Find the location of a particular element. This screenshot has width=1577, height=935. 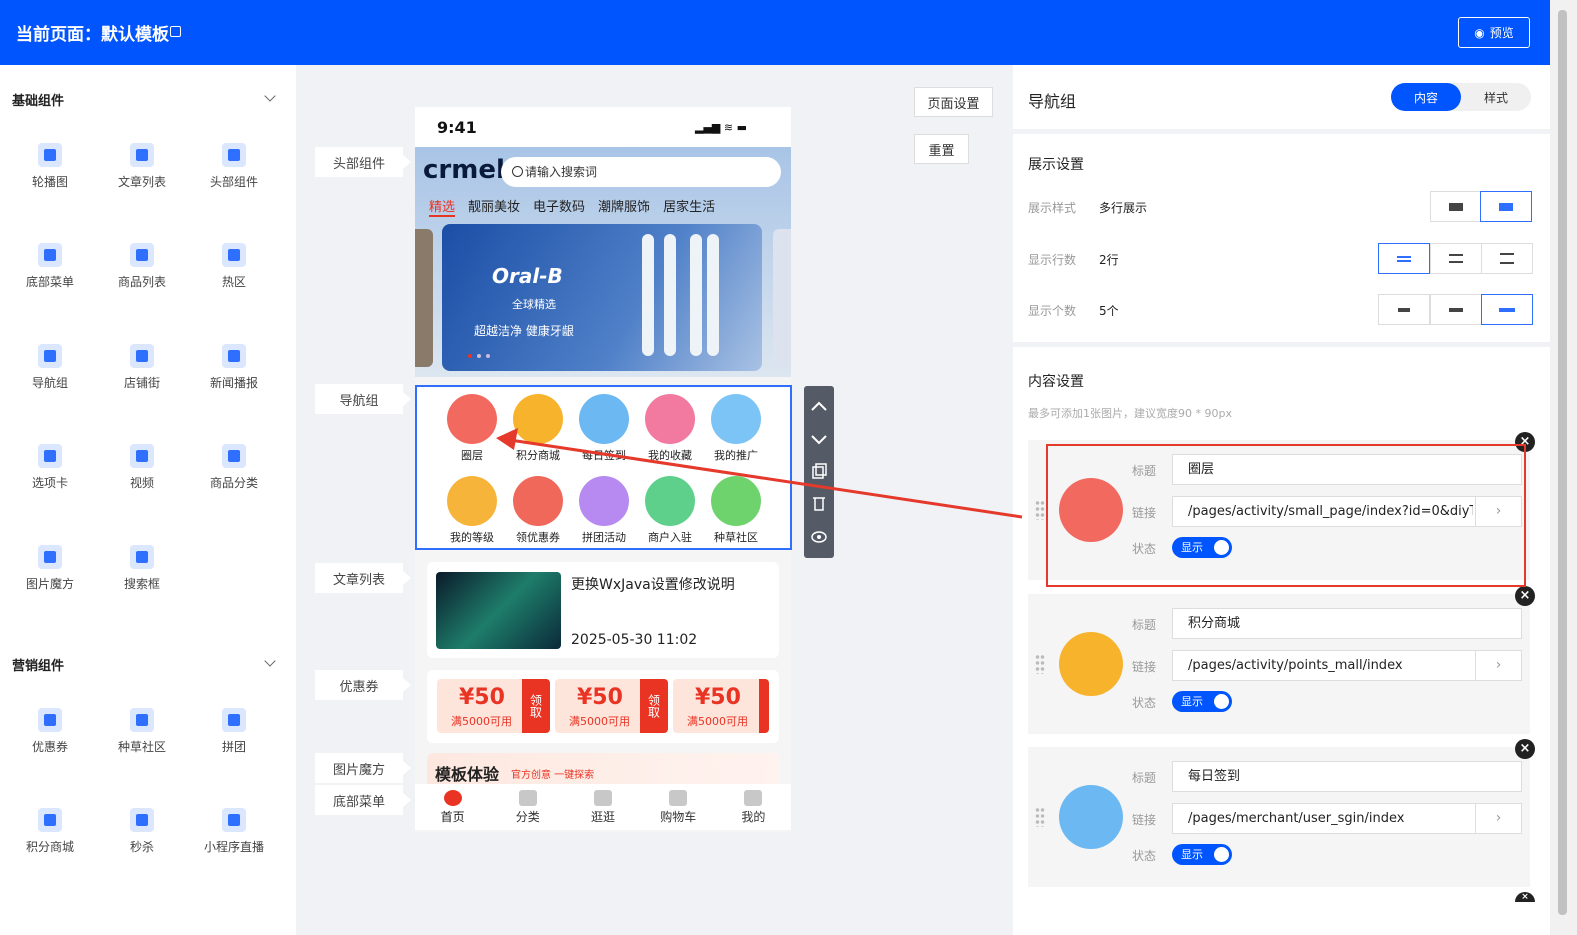

style-multi-row-button is located at coordinates (1506, 206).